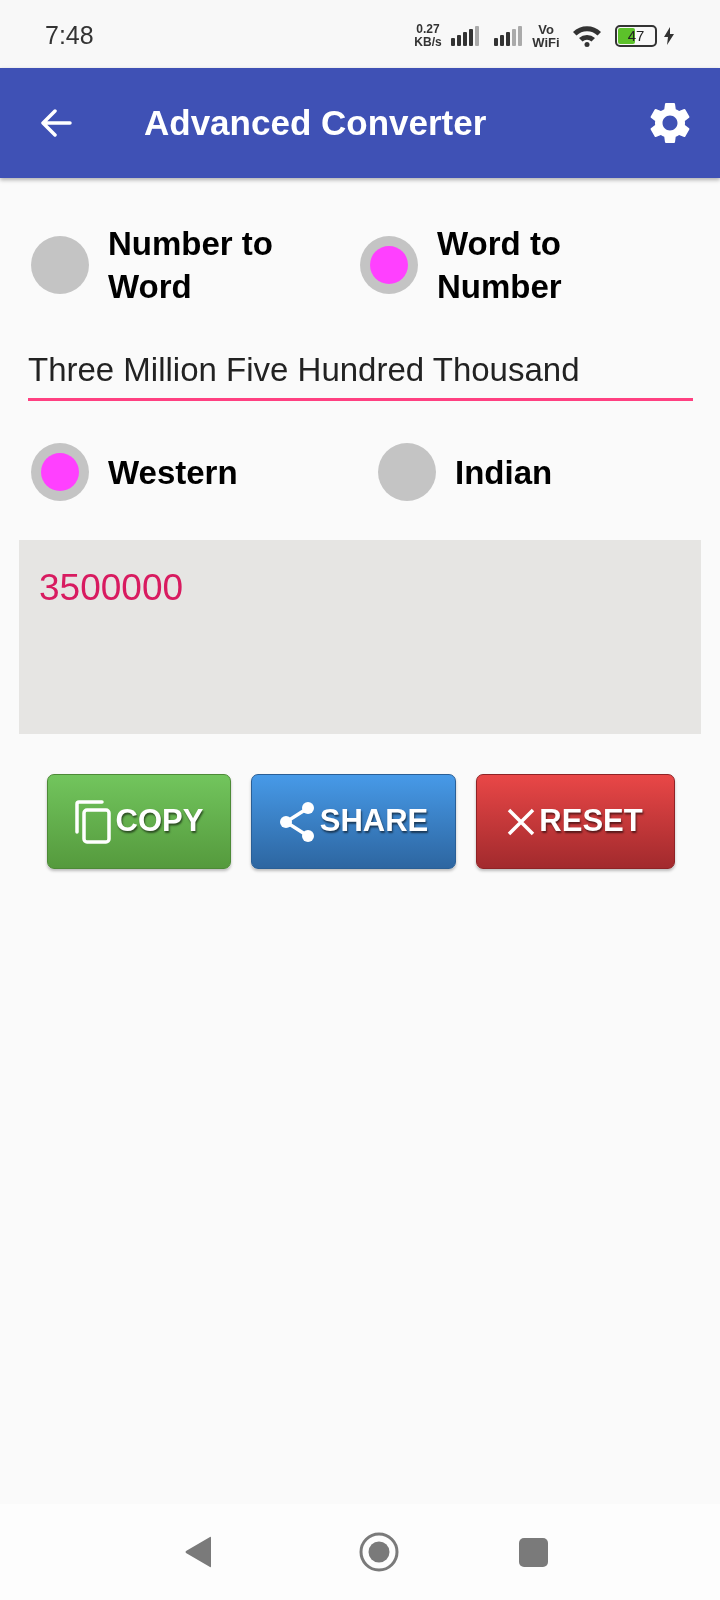 The height and width of the screenshot is (1600, 720). What do you see at coordinates (575, 821) in the screenshot?
I see `reset-button: RESET` at bounding box center [575, 821].